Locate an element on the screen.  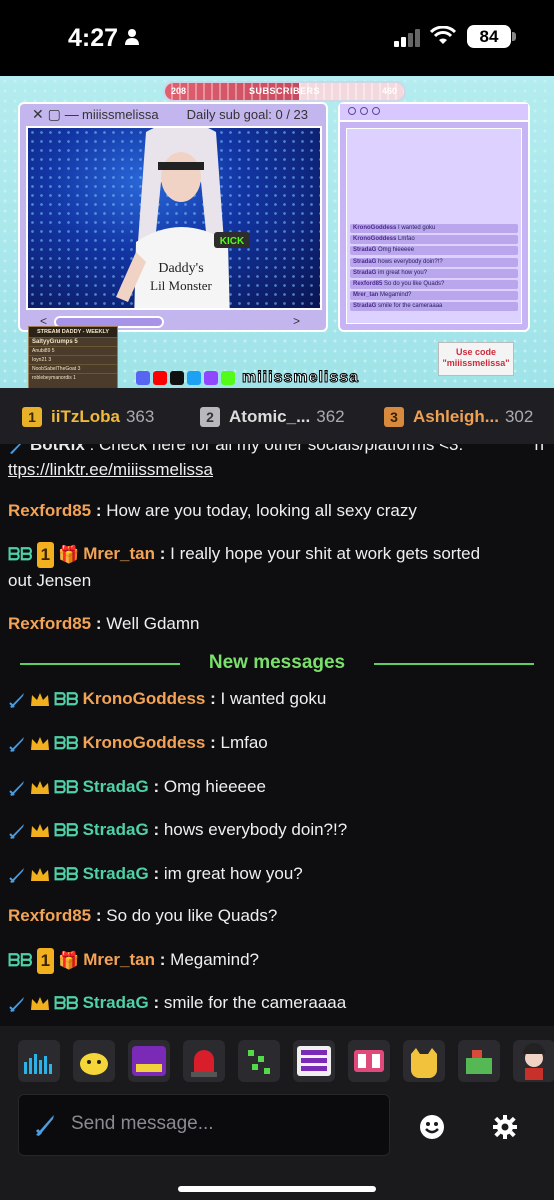
overlay-chat-text: hows everybody doin?!? is located at coordinates (410, 261).